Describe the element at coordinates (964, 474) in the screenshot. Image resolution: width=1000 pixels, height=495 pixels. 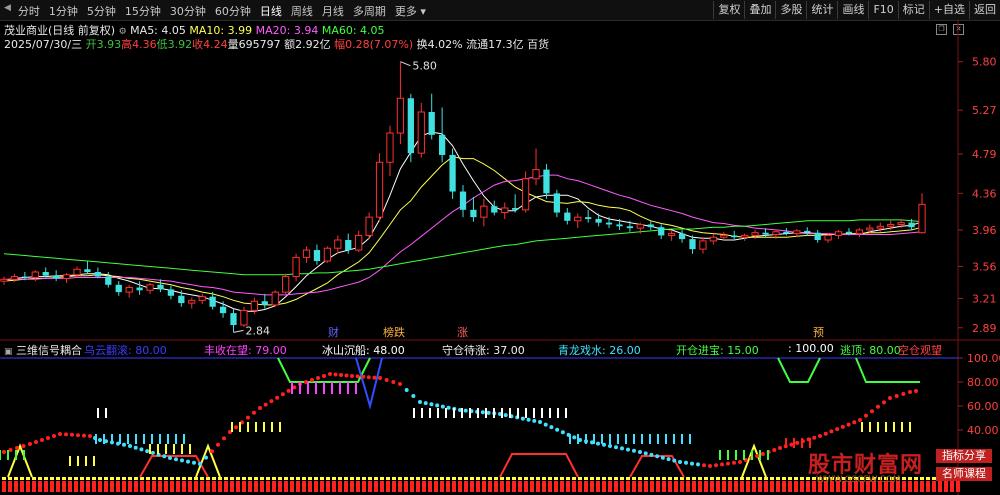
I see `watermark-tag-course: 名师课程` at that location.